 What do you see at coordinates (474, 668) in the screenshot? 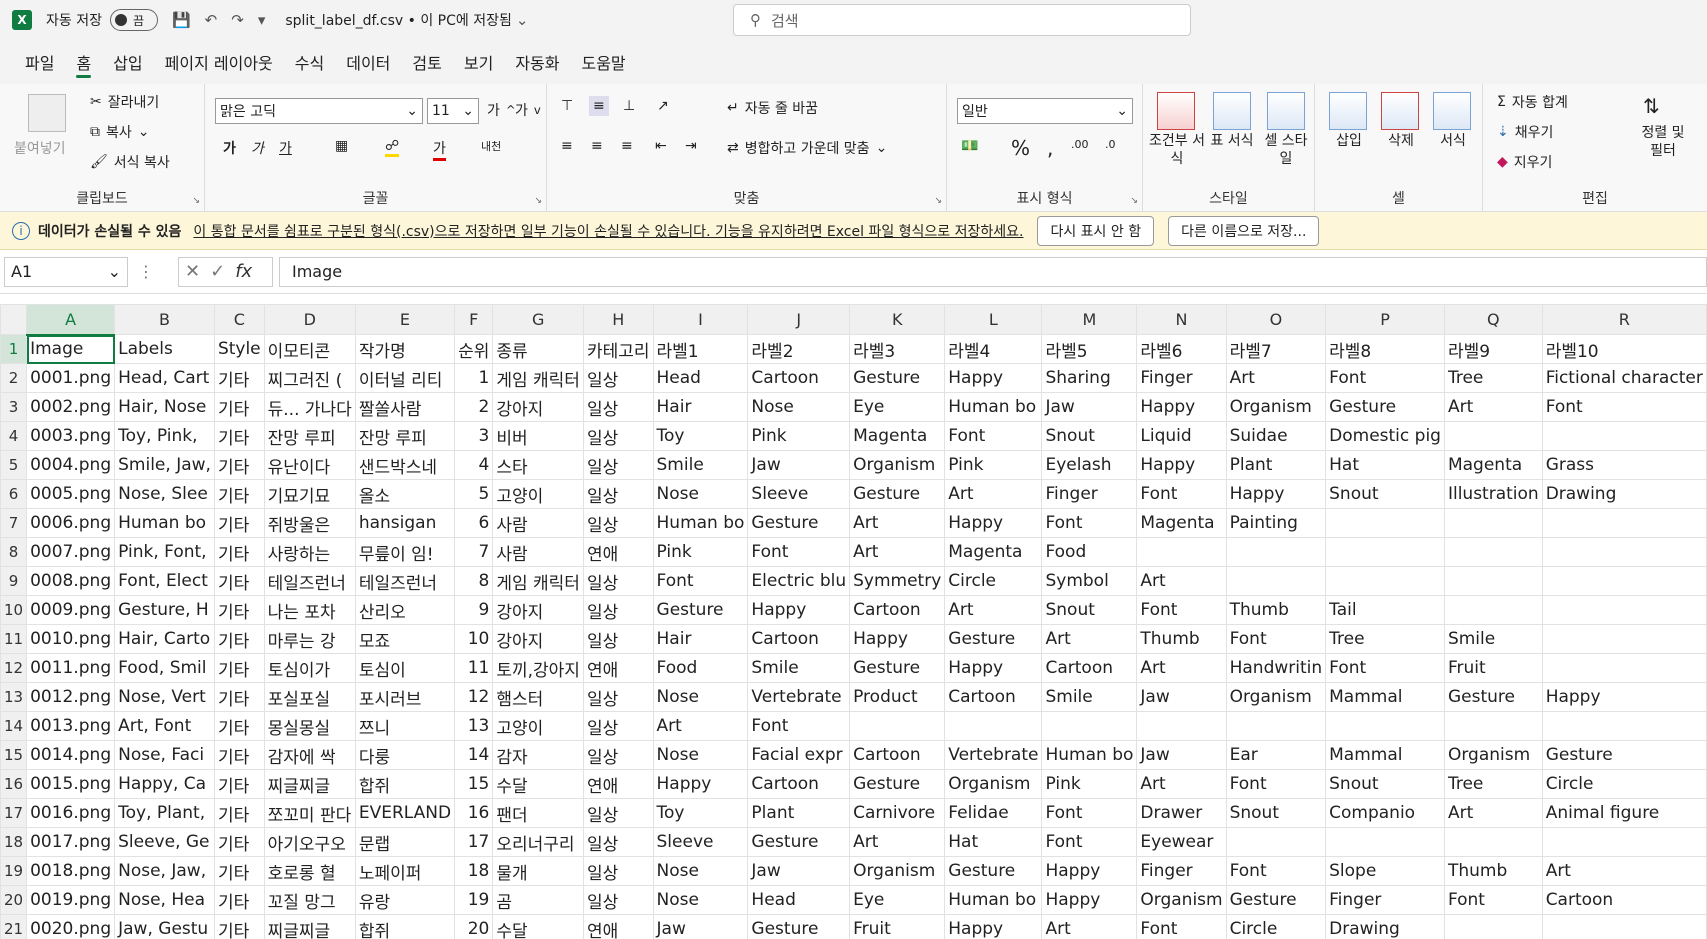
I see `cell-f12: 11` at bounding box center [474, 668].